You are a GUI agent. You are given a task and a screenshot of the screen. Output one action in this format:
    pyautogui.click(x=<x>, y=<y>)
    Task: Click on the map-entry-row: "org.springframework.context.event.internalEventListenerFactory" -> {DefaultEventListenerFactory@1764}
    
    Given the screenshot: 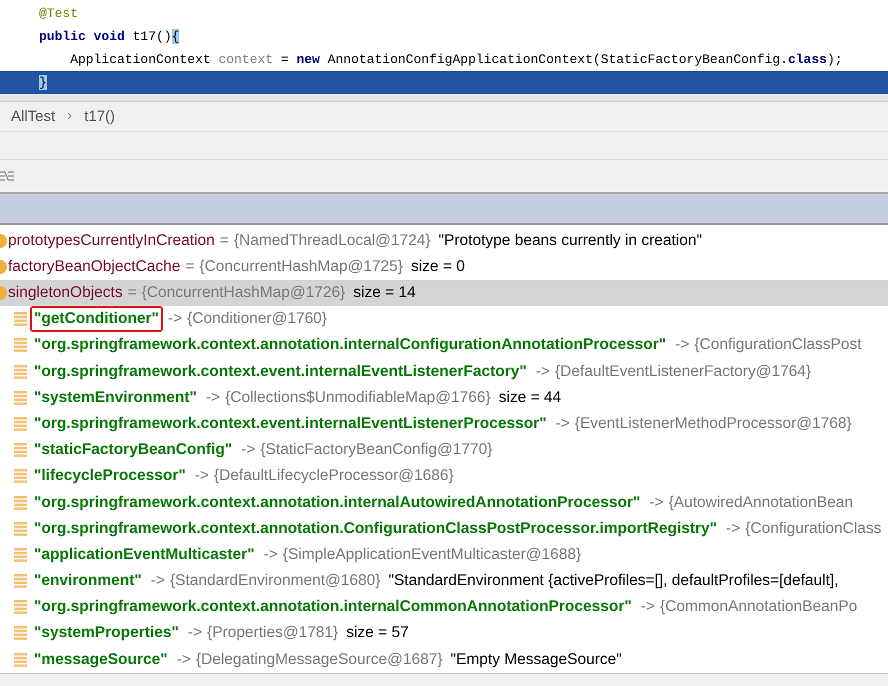 What is the action you would take?
    pyautogui.click(x=444, y=371)
    